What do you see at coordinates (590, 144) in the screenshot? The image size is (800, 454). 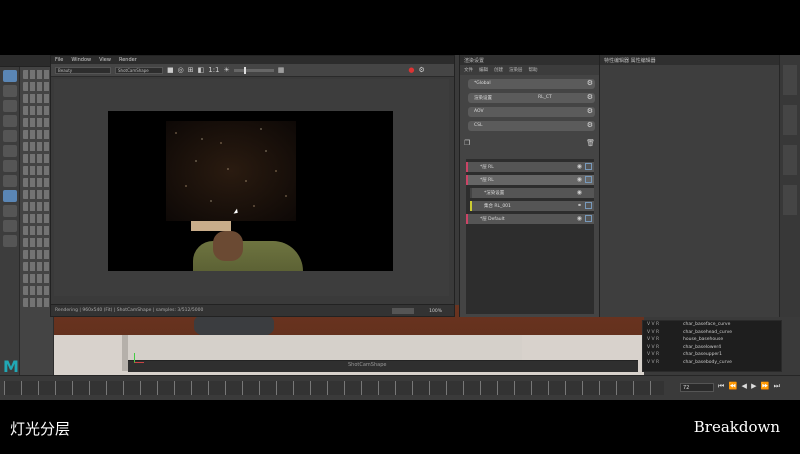 I see `delete-layer-icon: 🗑` at bounding box center [590, 144].